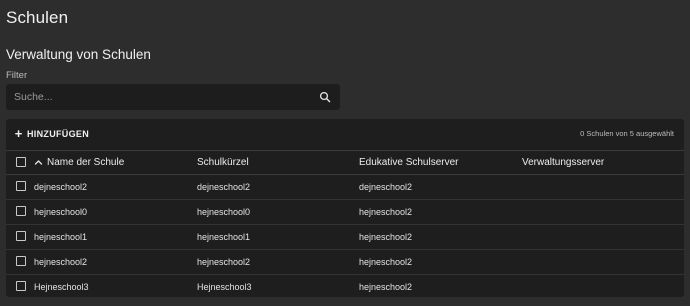  Describe the element at coordinates (627, 133) in the screenshot. I see `selection-status: 0 Schulen von 5 ausgewählt` at that location.